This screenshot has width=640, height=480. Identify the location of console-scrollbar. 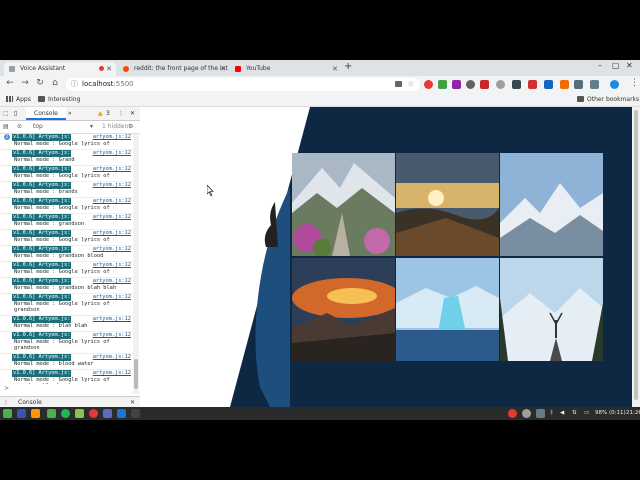
(136, 264).